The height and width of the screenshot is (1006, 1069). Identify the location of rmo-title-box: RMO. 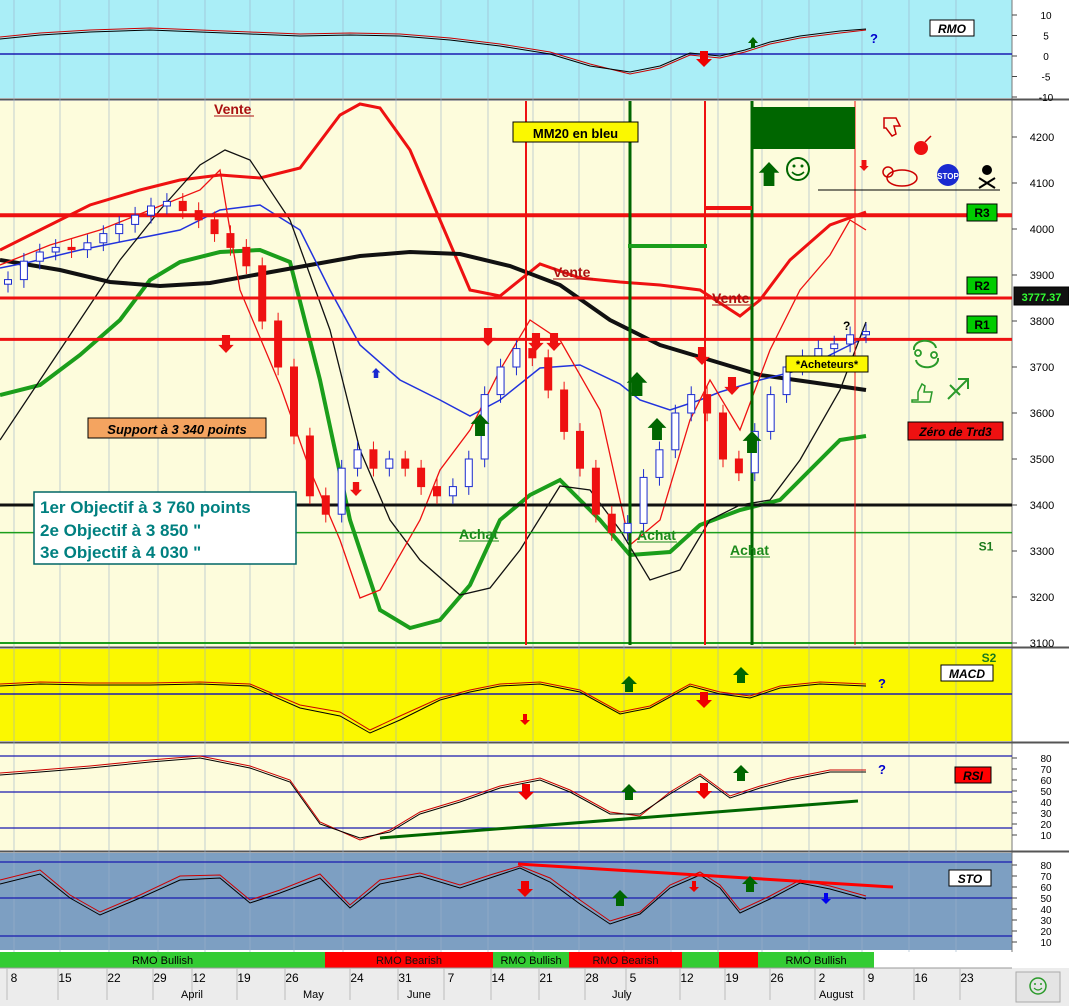
(952, 28).